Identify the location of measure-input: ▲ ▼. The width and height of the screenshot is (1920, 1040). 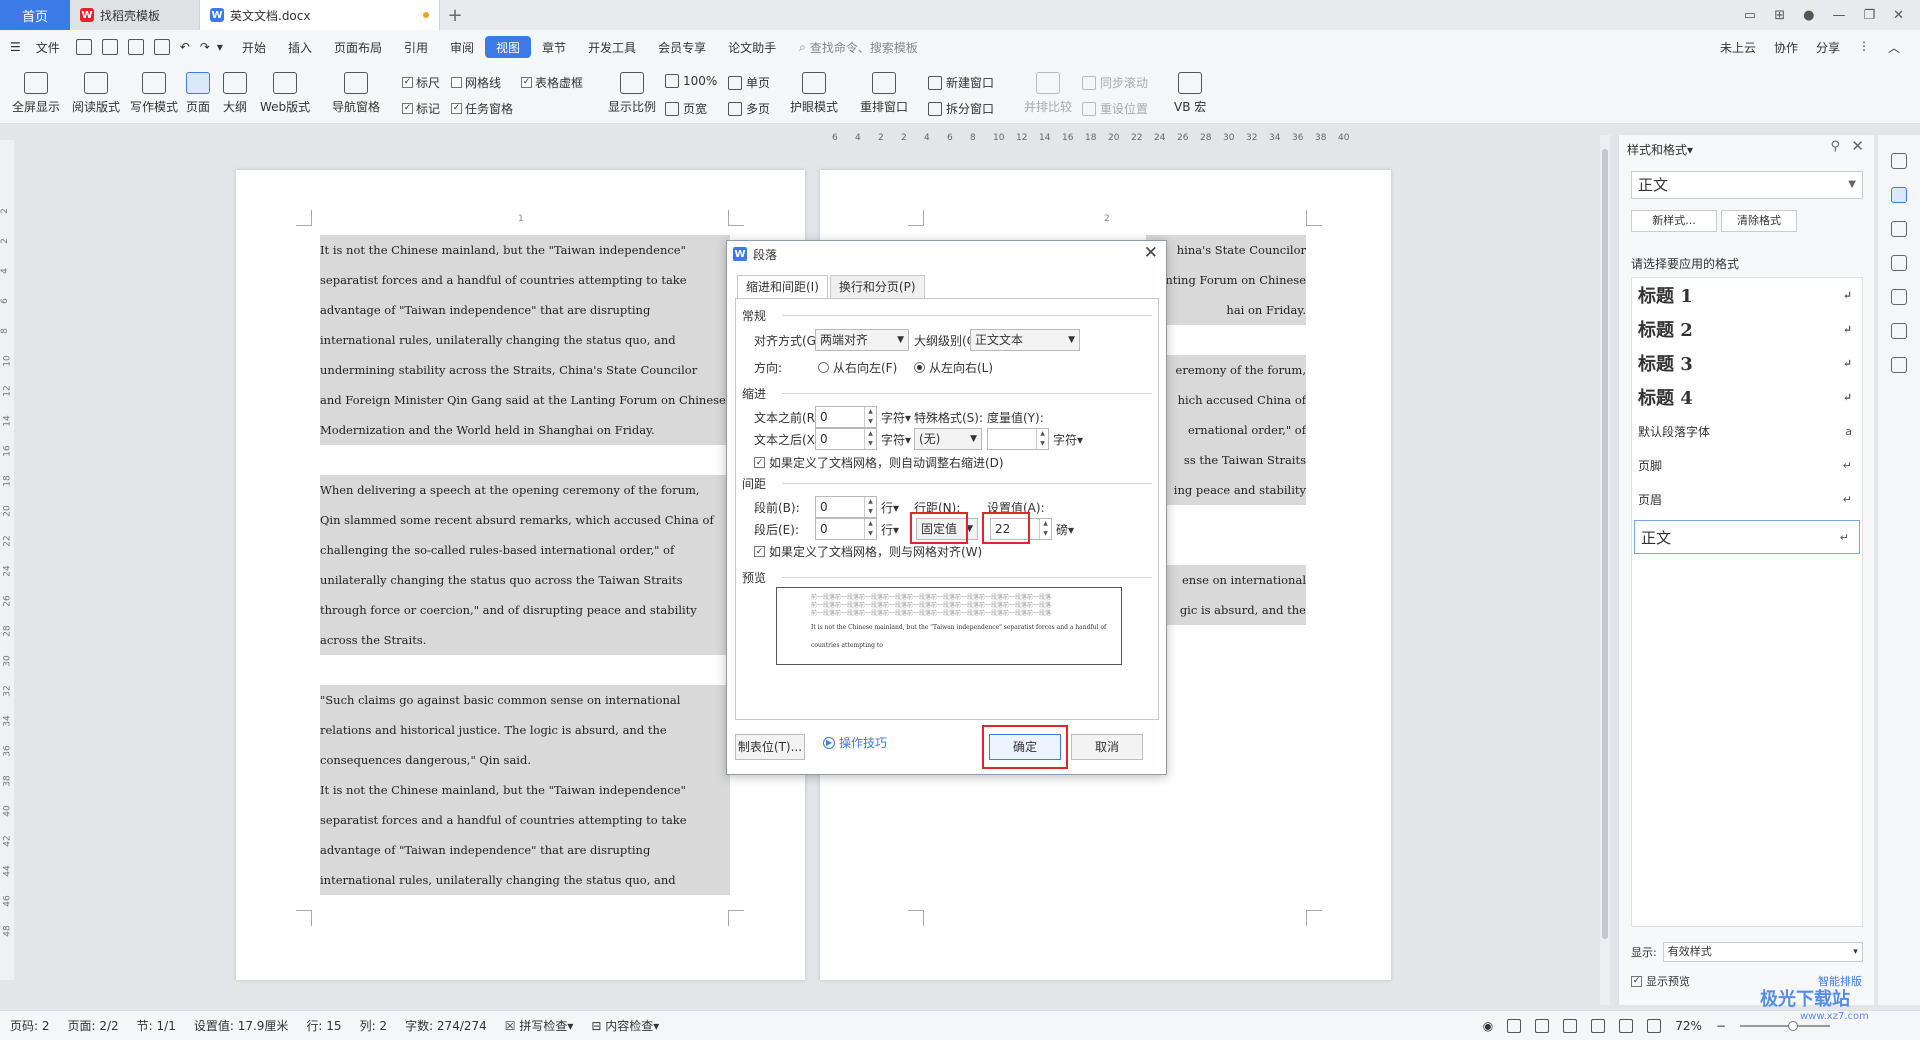
(1018, 439).